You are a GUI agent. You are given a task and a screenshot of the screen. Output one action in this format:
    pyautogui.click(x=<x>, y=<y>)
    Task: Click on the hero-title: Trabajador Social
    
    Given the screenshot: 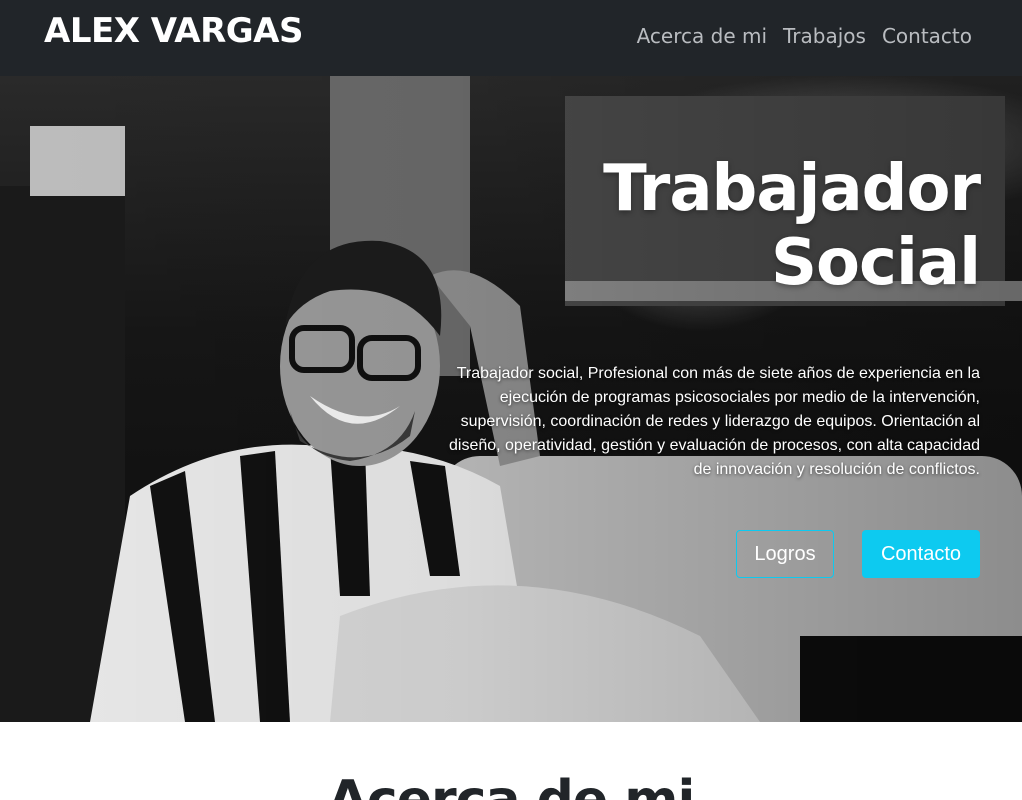 What is the action you would take?
    pyautogui.click(x=750, y=226)
    